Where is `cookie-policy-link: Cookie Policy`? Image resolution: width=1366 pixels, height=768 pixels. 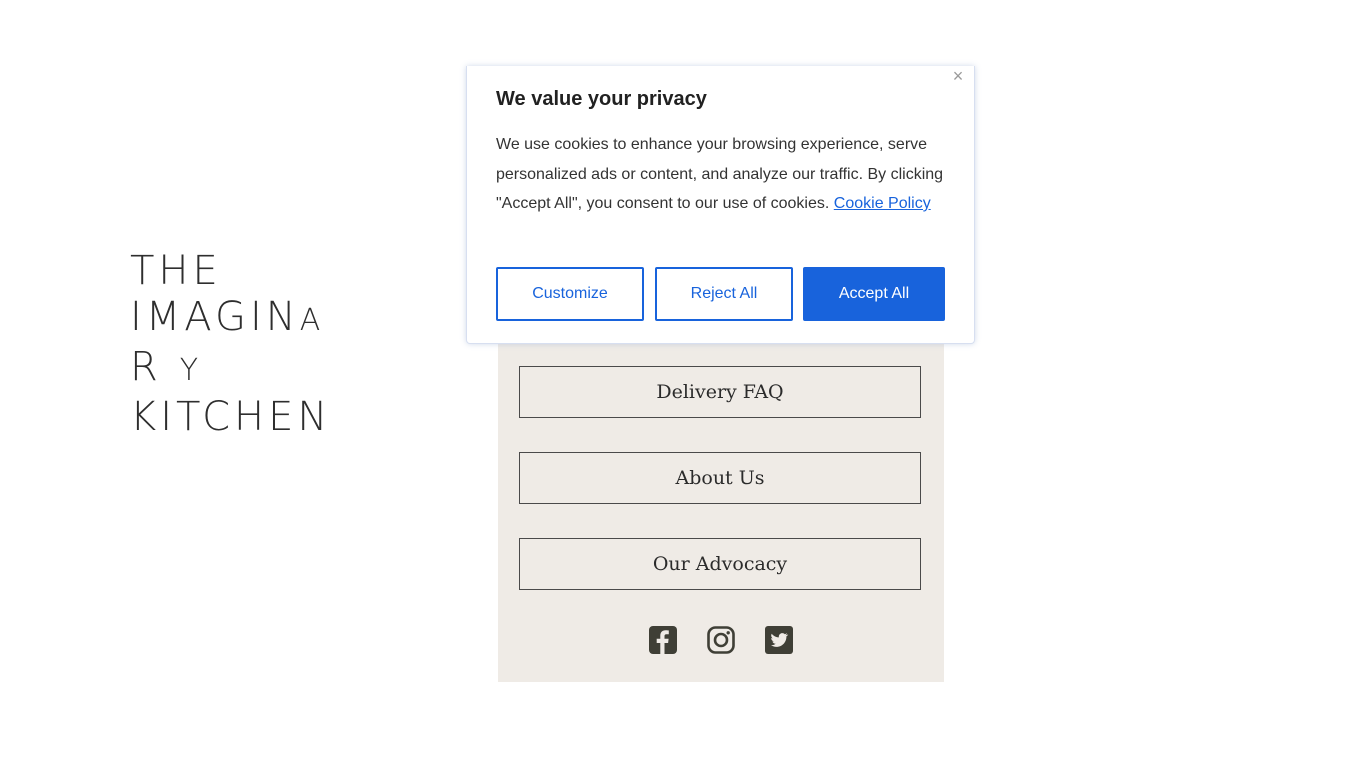 cookie-policy-link: Cookie Policy is located at coordinates (882, 203).